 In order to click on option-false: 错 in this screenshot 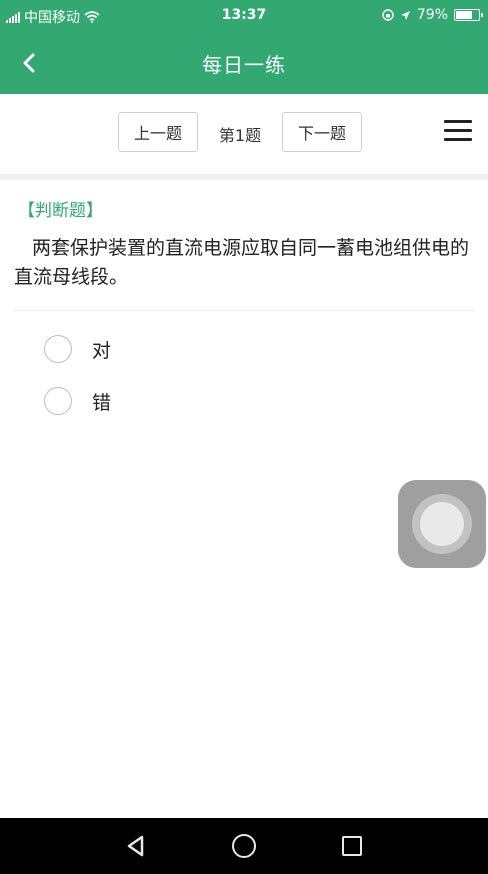, I will do `click(77, 401)`.